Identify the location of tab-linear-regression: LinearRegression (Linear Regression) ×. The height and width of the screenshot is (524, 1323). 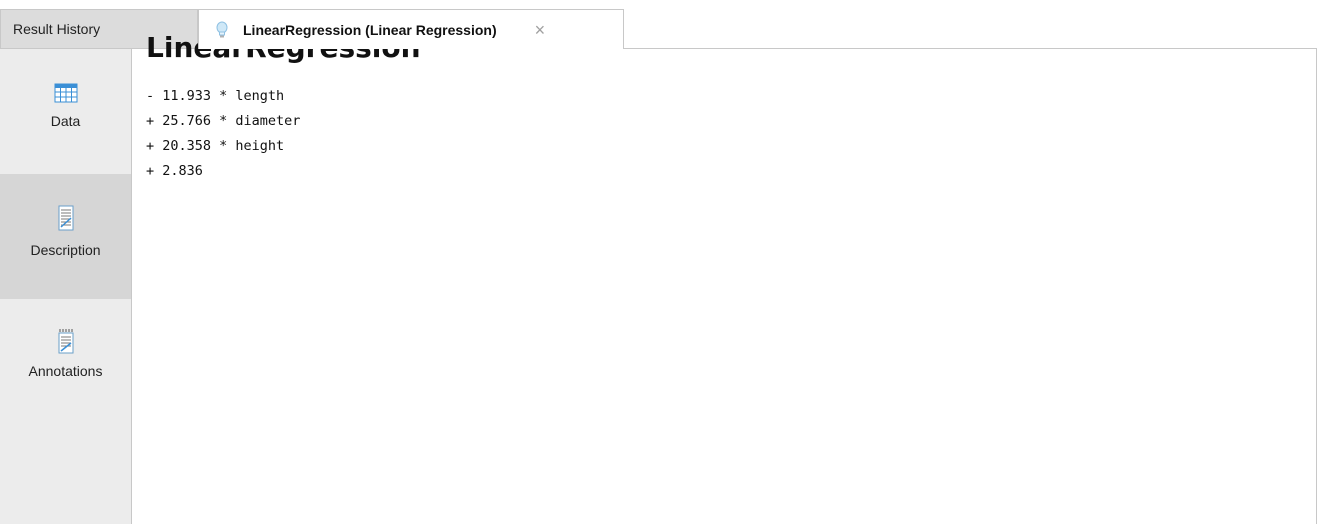
(411, 29).